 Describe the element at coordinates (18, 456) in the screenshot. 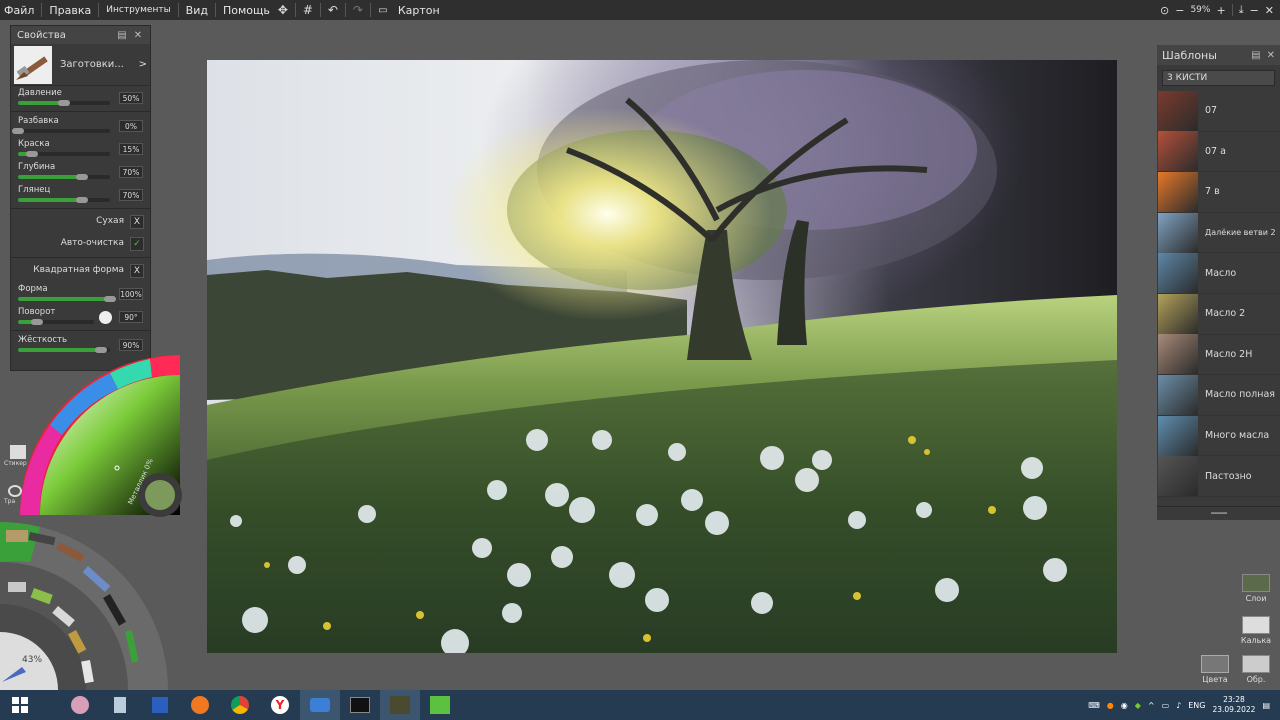

I see `sticker-button: Стикер` at that location.